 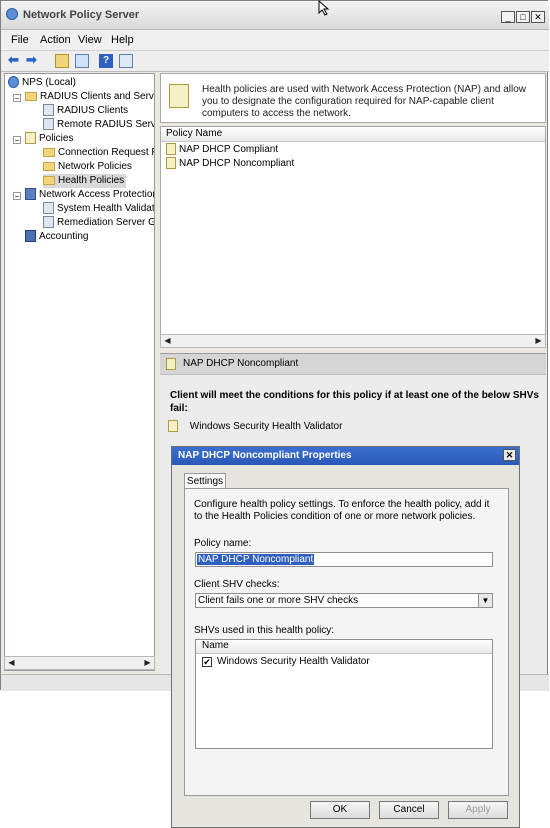 What do you see at coordinates (49, 139) in the screenshot?
I see `tree-item-policies: Policies` at bounding box center [49, 139].